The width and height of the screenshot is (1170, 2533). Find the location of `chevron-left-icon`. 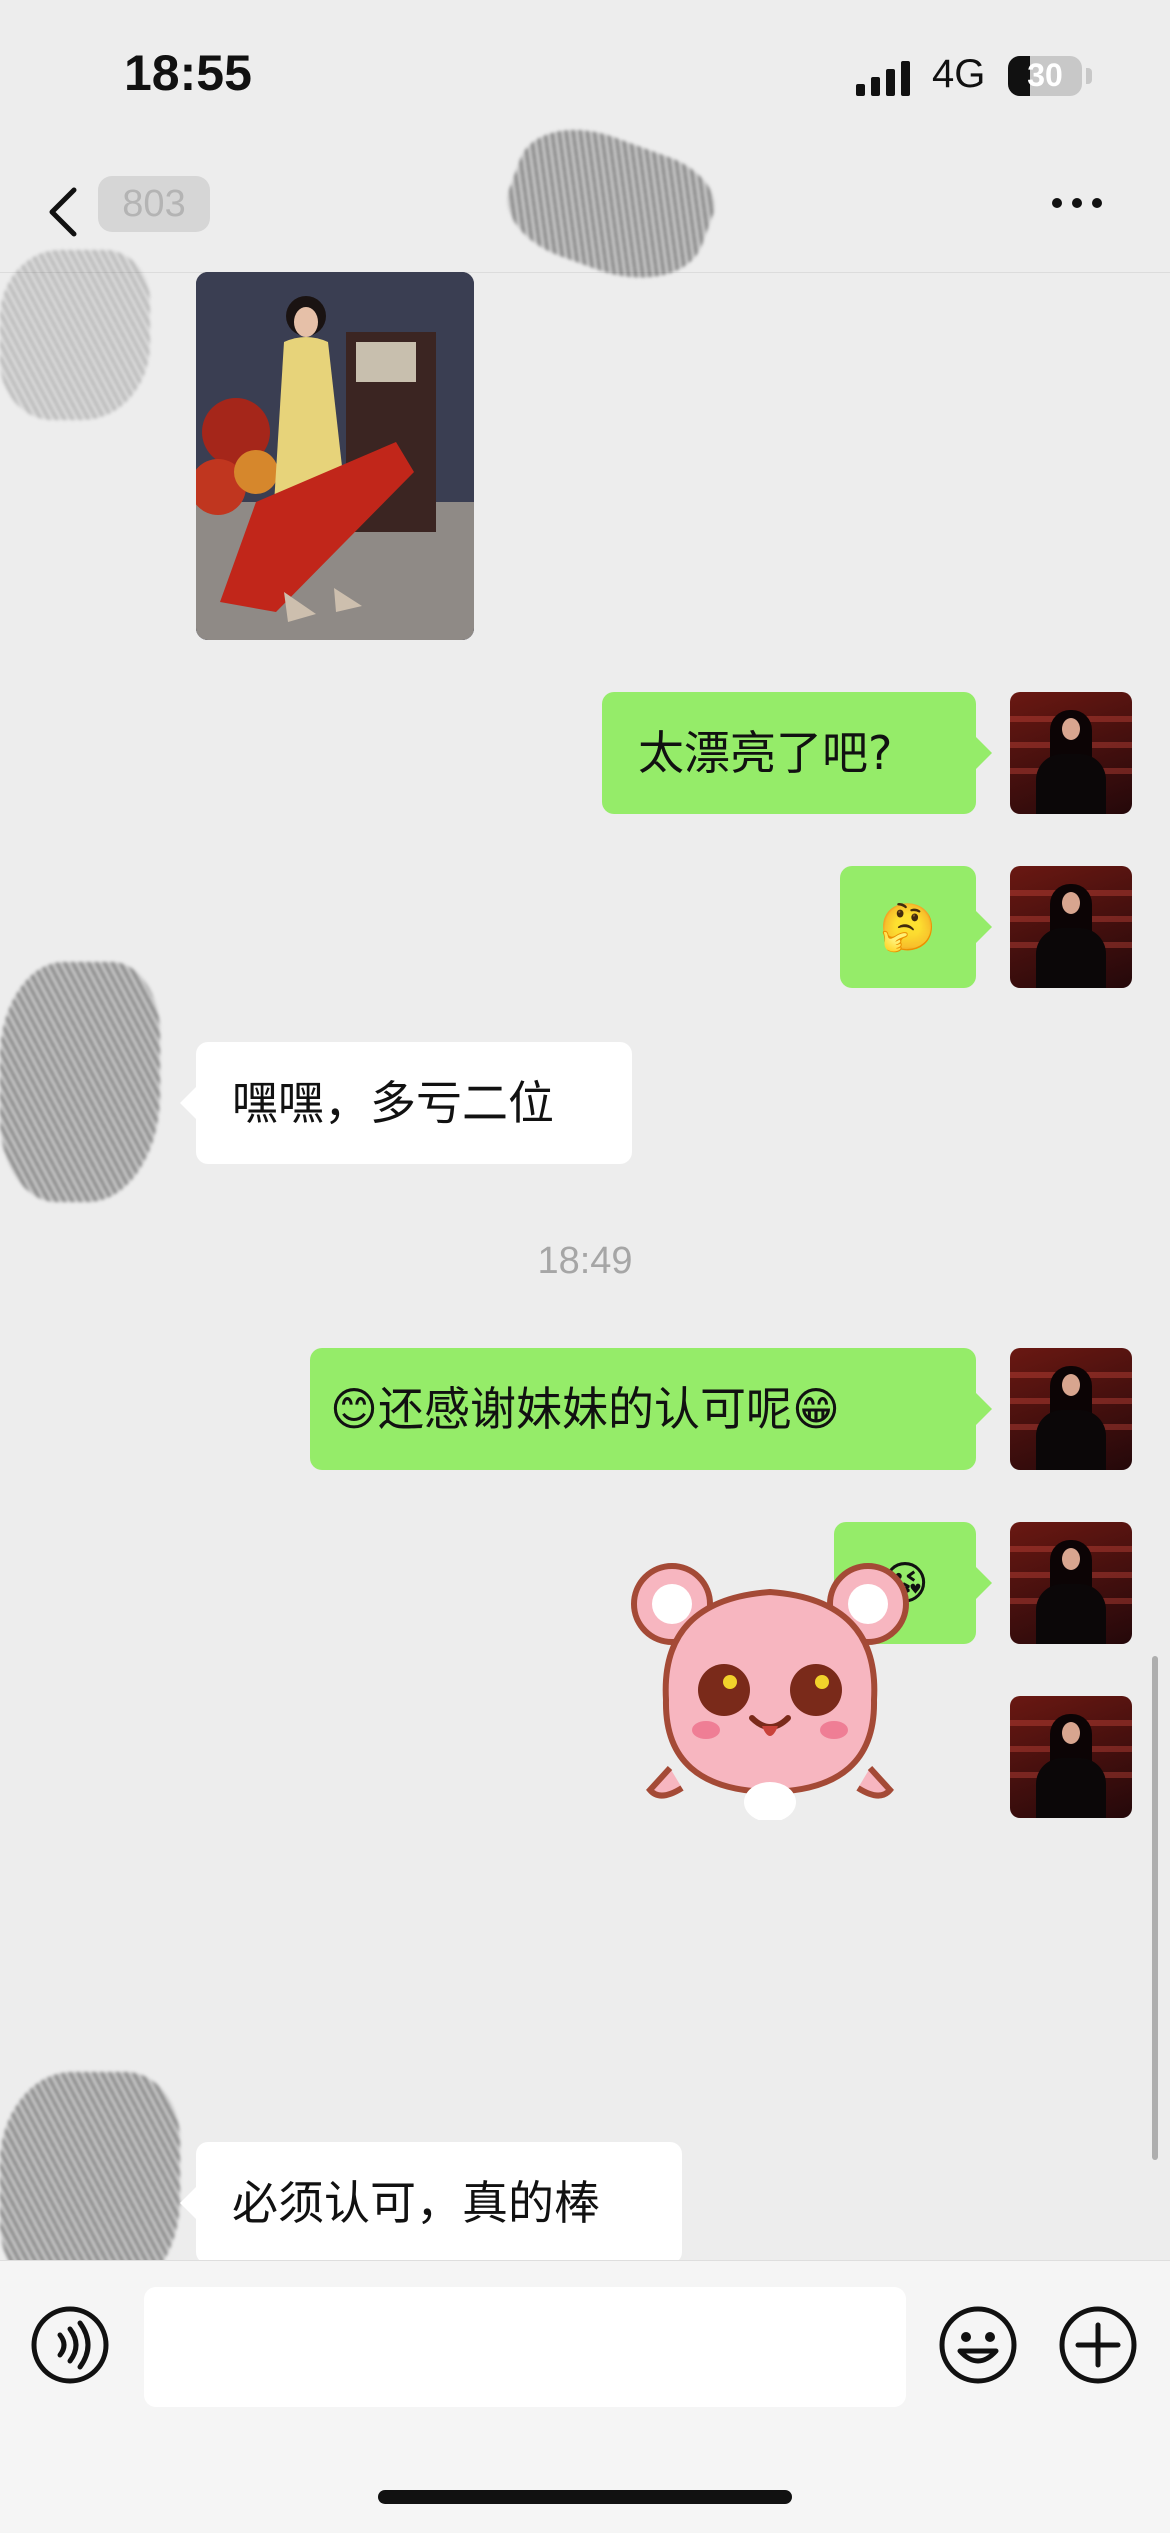

chevron-left-icon is located at coordinates (63, 212).